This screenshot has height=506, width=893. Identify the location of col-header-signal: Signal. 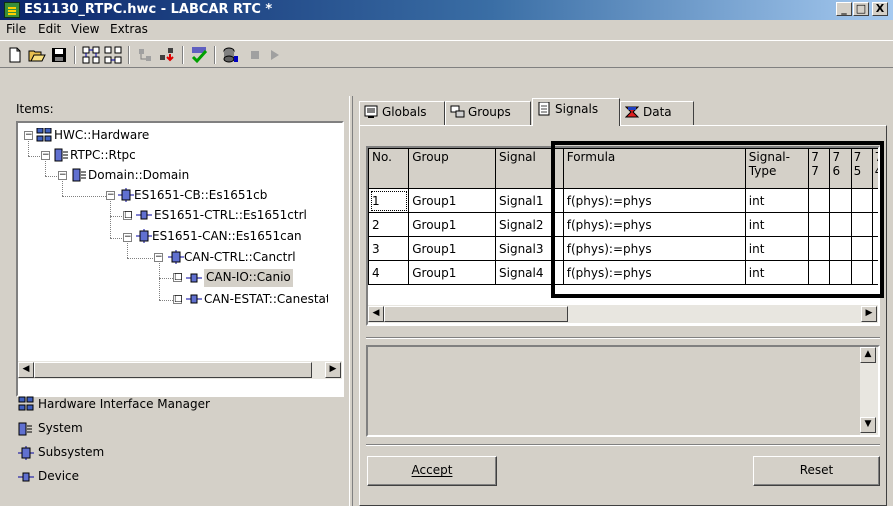
(529, 168).